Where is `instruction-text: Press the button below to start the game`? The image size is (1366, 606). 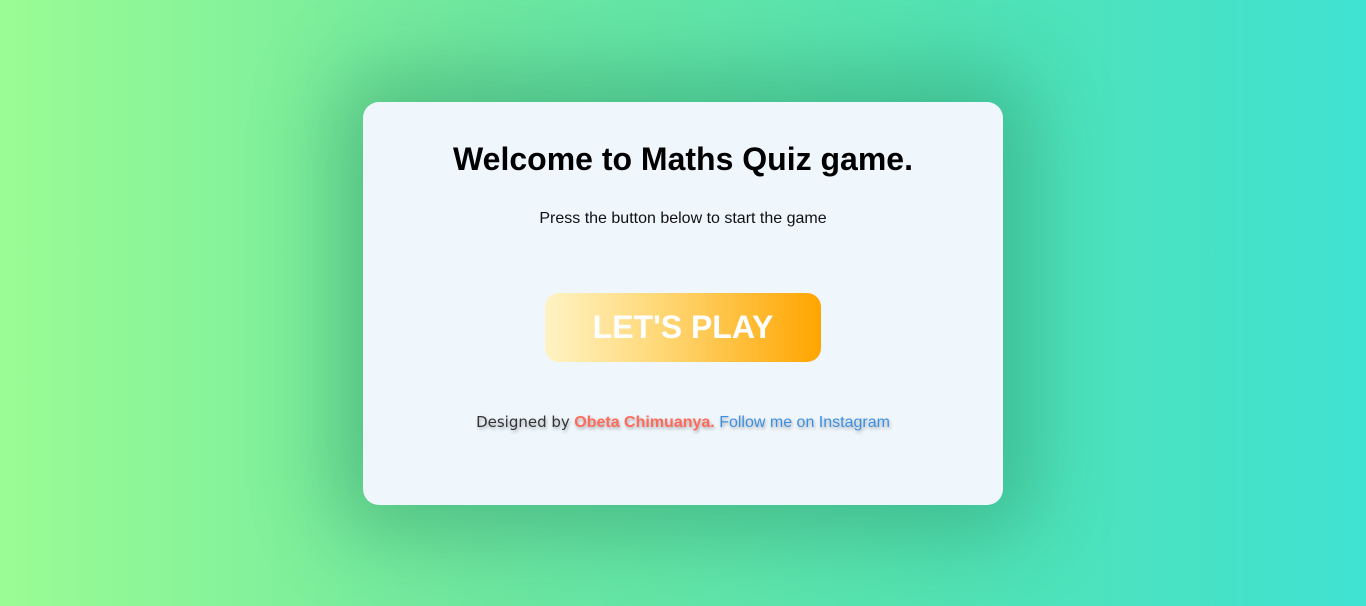
instruction-text: Press the button below to start the game is located at coordinates (683, 218).